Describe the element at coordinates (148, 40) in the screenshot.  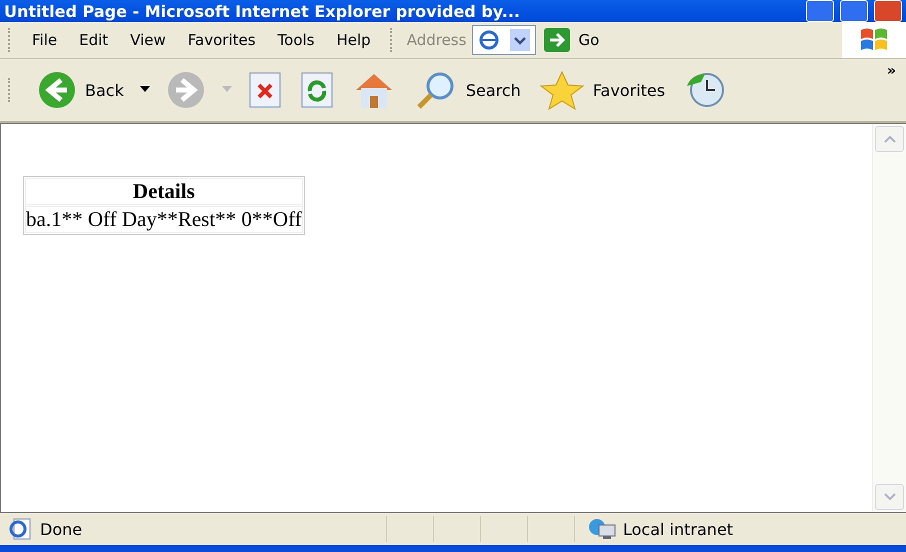
I see `menu-item: View` at that location.